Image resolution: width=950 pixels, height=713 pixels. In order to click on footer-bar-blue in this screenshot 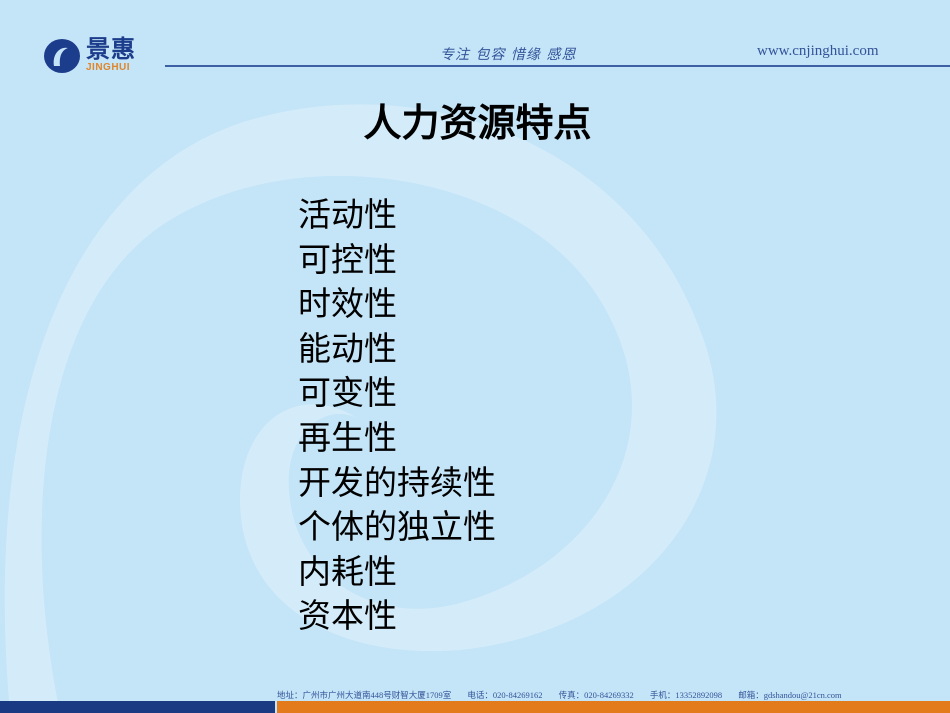, I will do `click(137, 707)`.